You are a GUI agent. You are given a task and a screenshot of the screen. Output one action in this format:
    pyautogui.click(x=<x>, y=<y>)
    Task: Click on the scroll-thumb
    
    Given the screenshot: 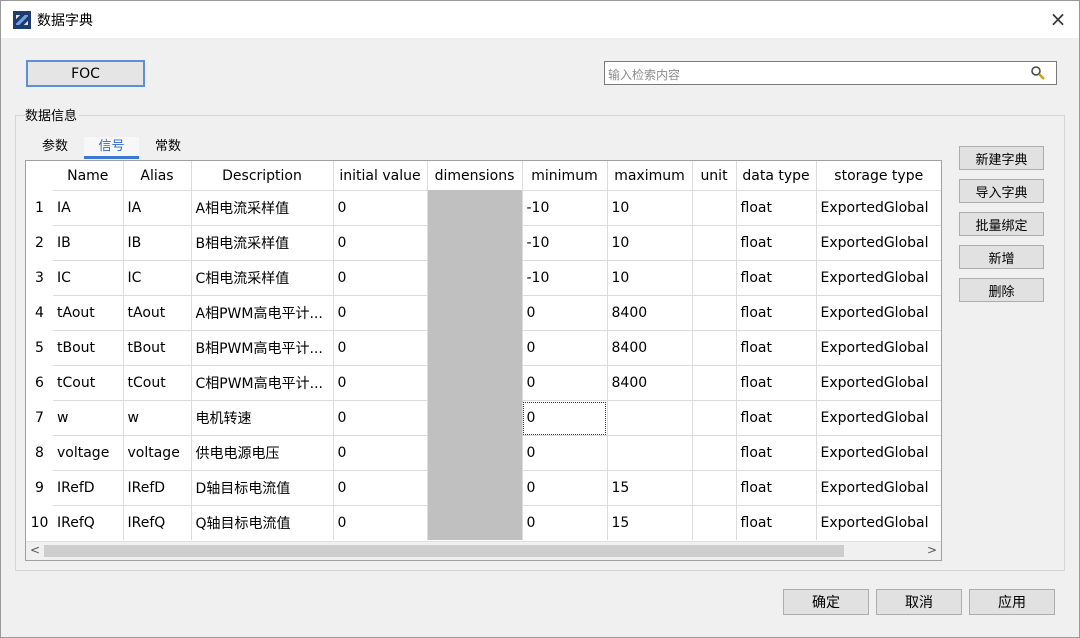 What is the action you would take?
    pyautogui.click(x=444, y=551)
    